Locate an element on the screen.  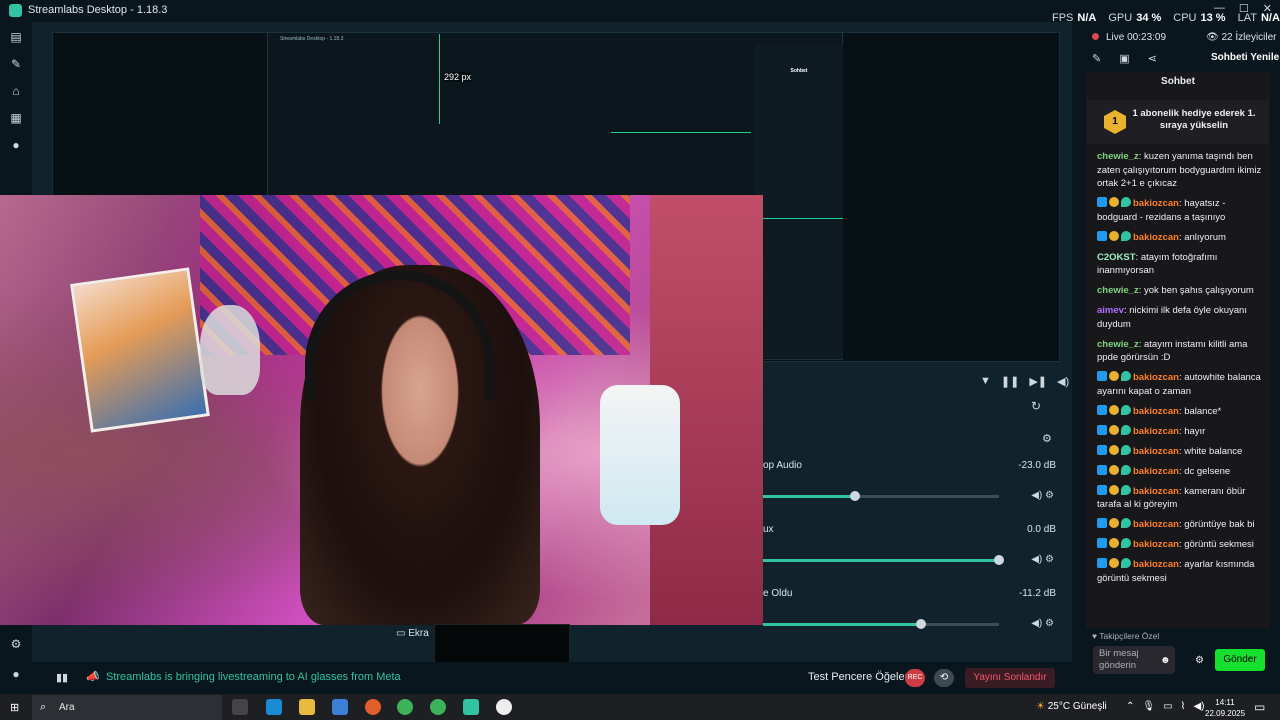
app-icon is located at coordinates (504, 707).